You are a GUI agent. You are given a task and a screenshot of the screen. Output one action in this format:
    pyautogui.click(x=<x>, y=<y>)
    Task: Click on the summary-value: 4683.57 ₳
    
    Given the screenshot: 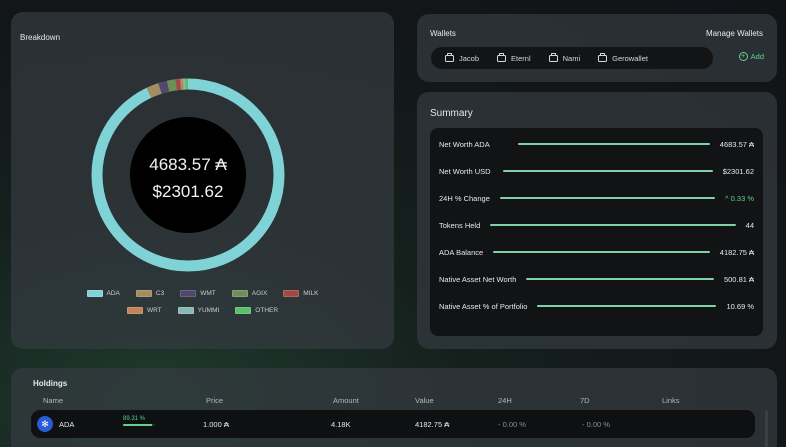 What is the action you would take?
    pyautogui.click(x=736, y=144)
    